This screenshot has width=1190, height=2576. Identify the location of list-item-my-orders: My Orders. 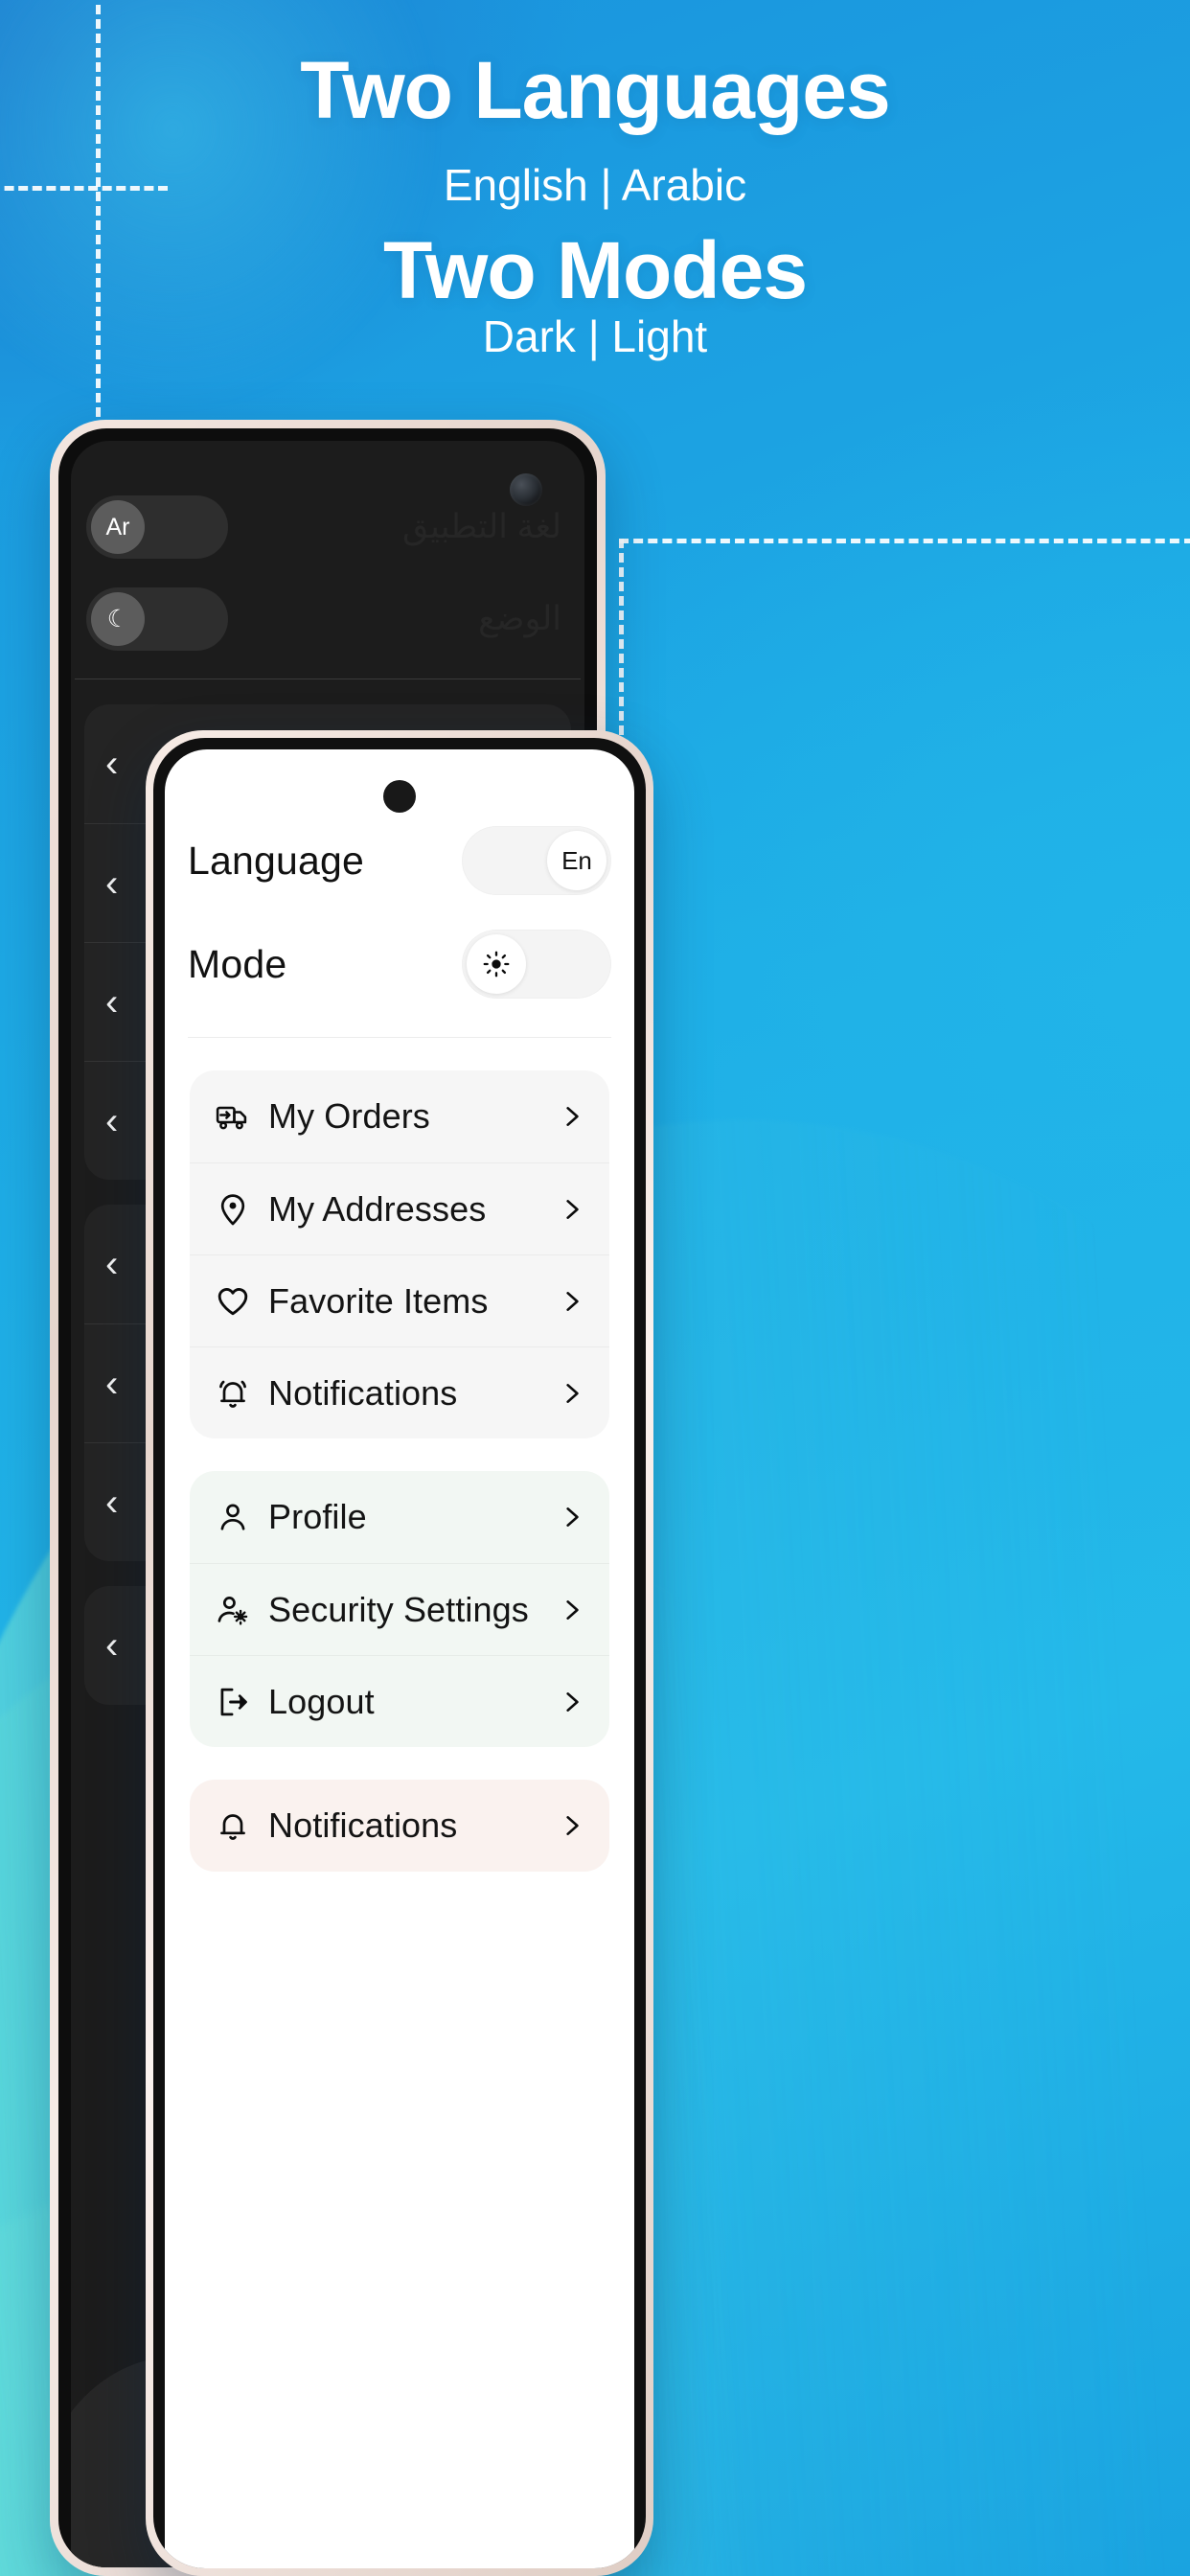
(399, 1116).